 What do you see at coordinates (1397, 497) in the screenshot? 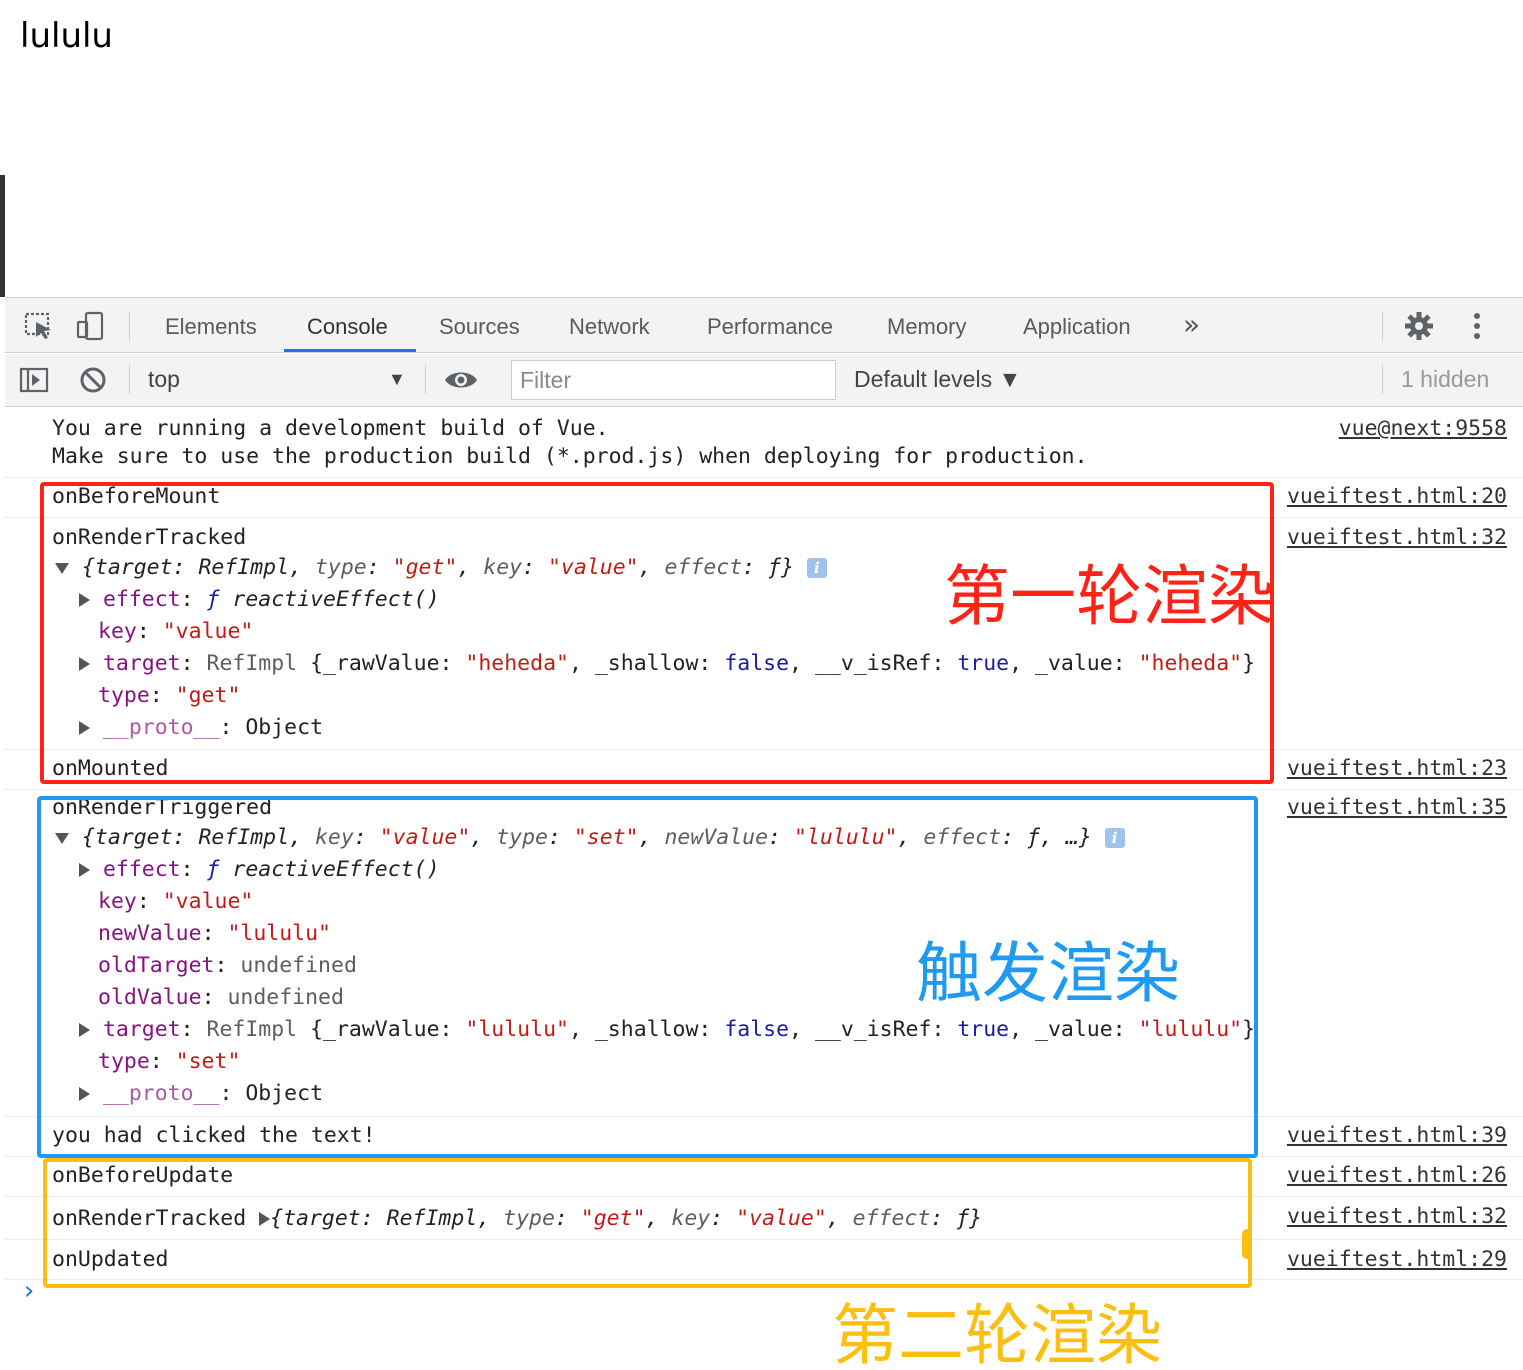
I see `source-link: vueiftest.html:20` at bounding box center [1397, 497].